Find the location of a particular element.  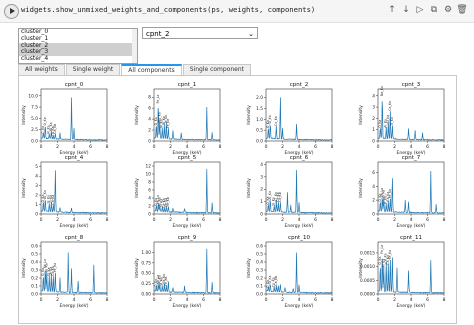

subplot-title: cpnt_9 is located at coordinates (187, 238).